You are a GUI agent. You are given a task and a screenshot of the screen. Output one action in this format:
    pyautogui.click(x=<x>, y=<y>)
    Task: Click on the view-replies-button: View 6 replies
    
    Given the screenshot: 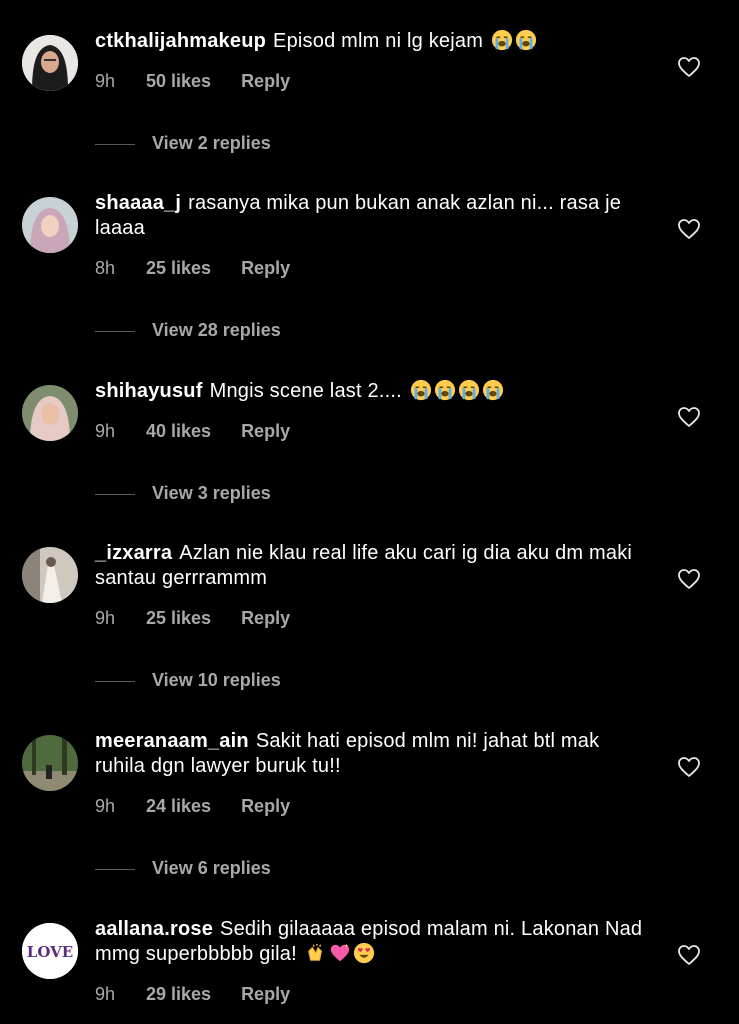 What is the action you would take?
    pyautogui.click(x=183, y=868)
    